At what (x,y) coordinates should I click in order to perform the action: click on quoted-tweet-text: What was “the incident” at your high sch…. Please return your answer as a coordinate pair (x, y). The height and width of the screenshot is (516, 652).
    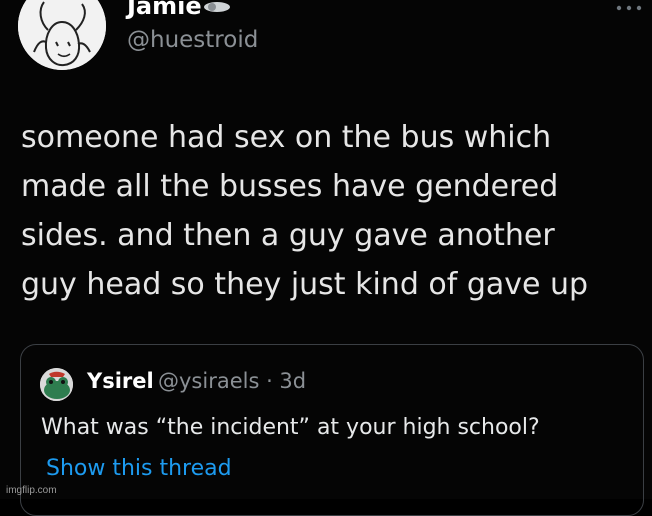
    Looking at the image, I should click on (290, 427).